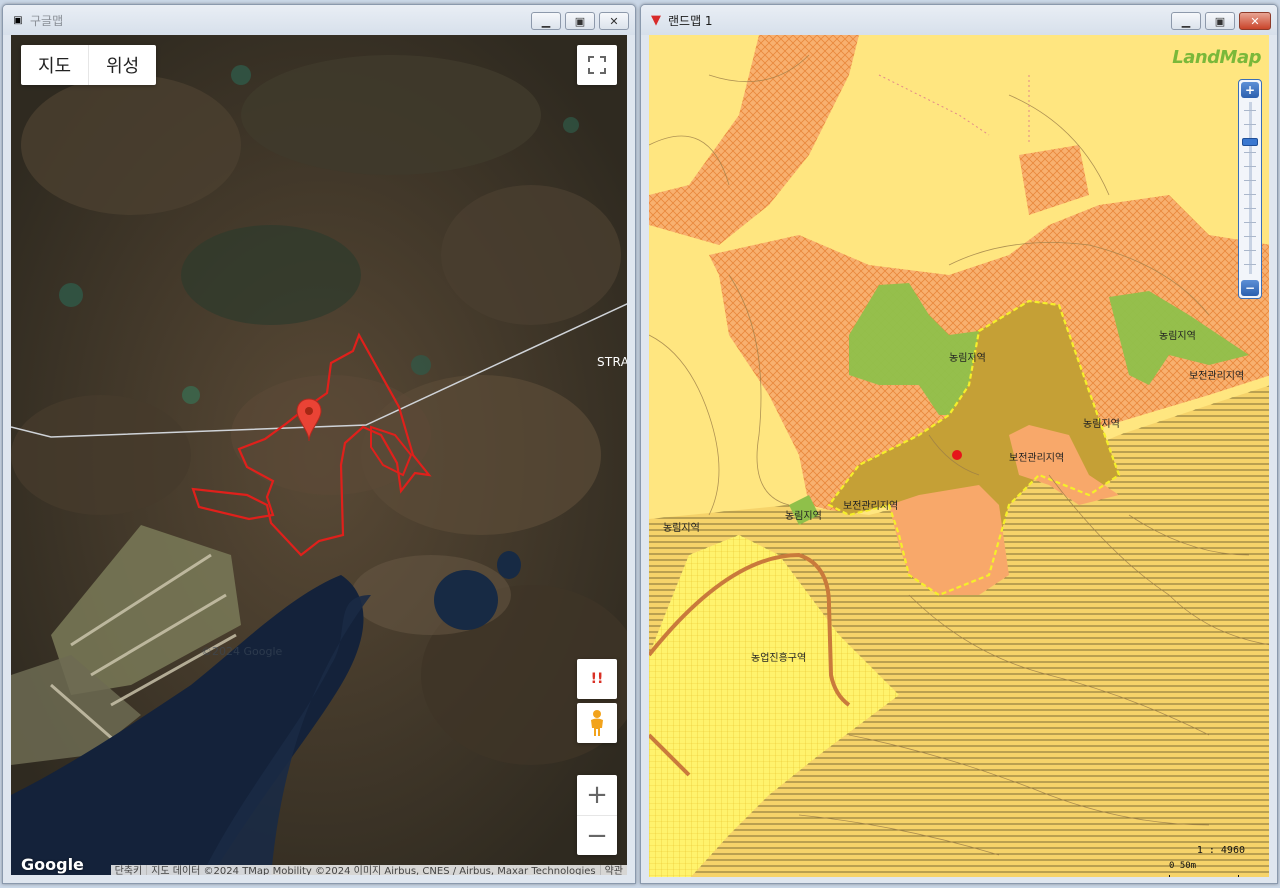 This screenshot has height=888, width=1280. I want to click on scale-ratio: 1 : 4960, so click(1220, 850).